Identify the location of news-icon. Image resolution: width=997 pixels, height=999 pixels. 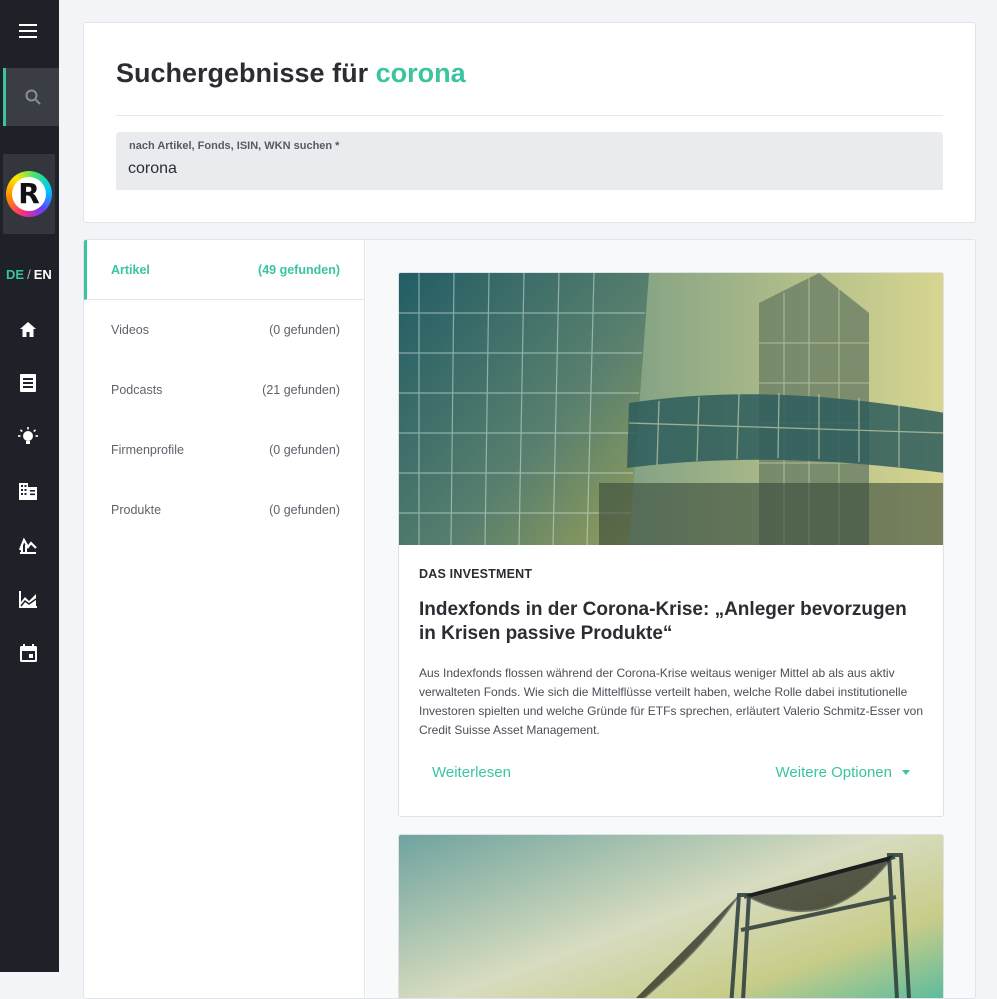
(28, 383).